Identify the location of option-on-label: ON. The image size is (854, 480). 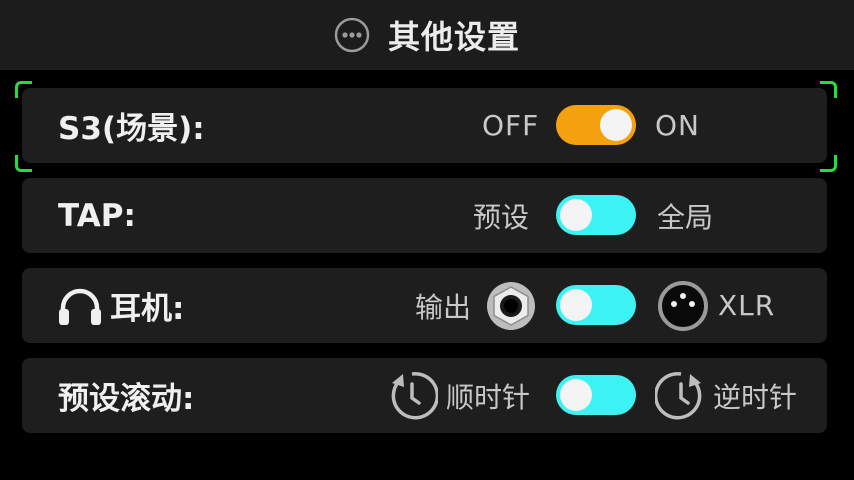
(677, 125).